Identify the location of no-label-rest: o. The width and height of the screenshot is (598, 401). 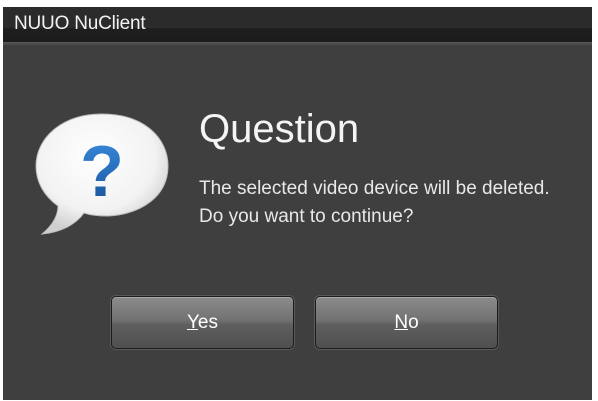
(413, 322).